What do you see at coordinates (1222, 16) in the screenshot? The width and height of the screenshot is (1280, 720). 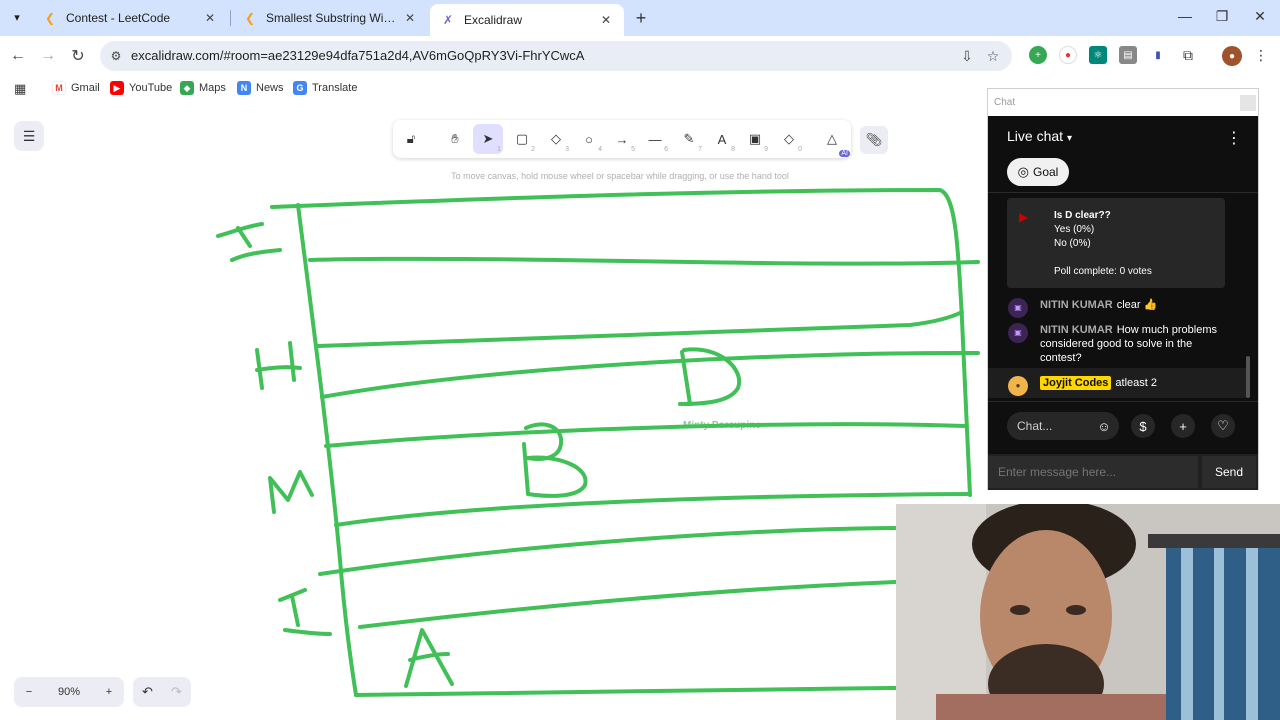 I see `restore-button: ❐` at bounding box center [1222, 16].